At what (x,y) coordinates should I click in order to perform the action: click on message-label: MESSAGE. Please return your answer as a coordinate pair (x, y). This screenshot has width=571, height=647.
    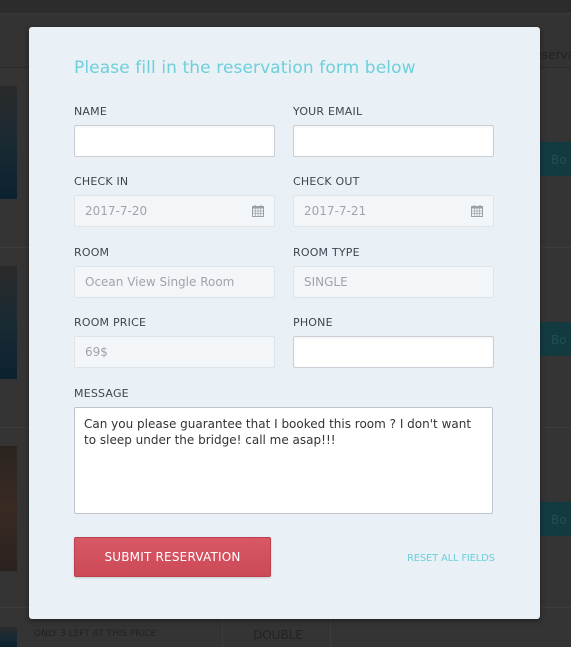
    Looking at the image, I should click on (101, 393).